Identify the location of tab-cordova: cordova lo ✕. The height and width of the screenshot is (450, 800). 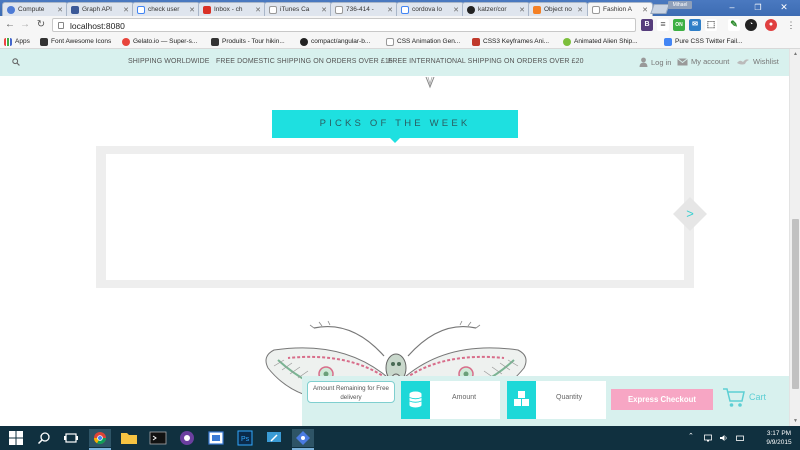
(430, 9).